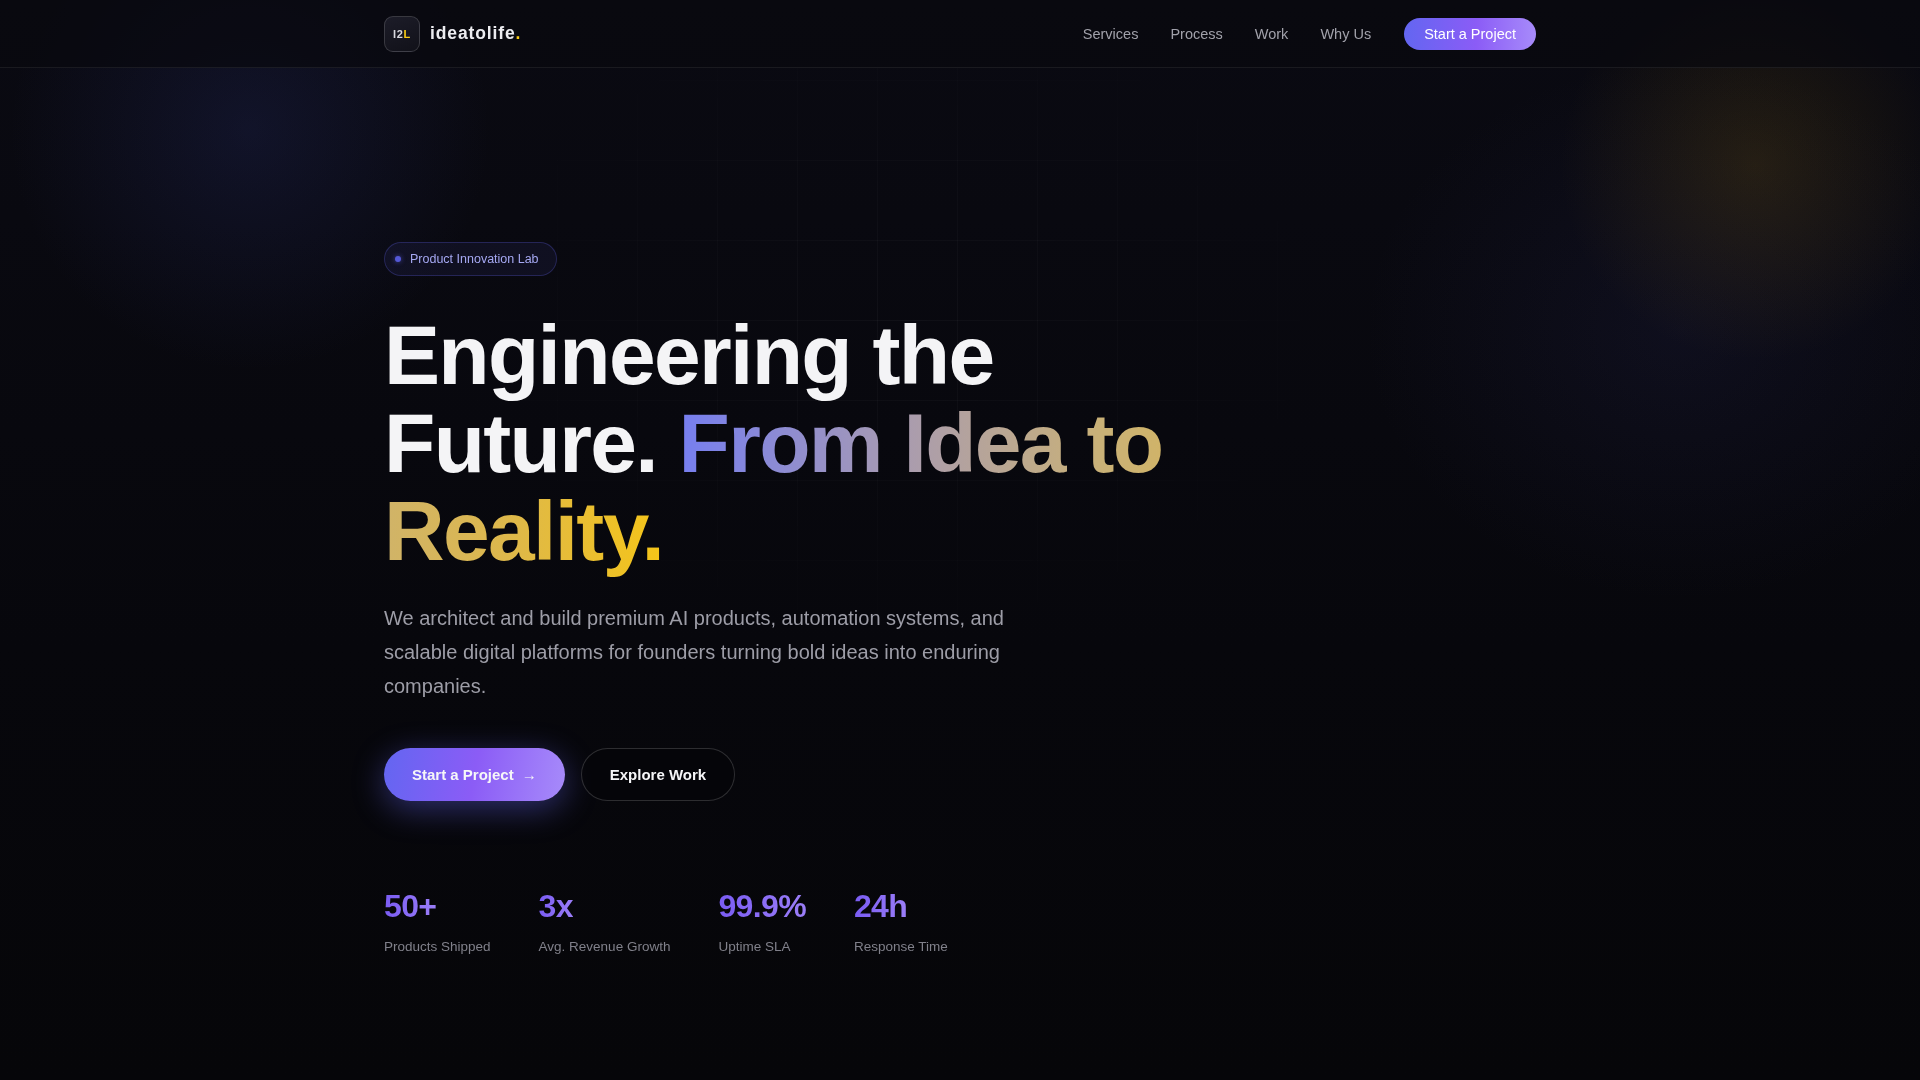  What do you see at coordinates (1196, 33) in the screenshot?
I see `nav-link: Process` at bounding box center [1196, 33].